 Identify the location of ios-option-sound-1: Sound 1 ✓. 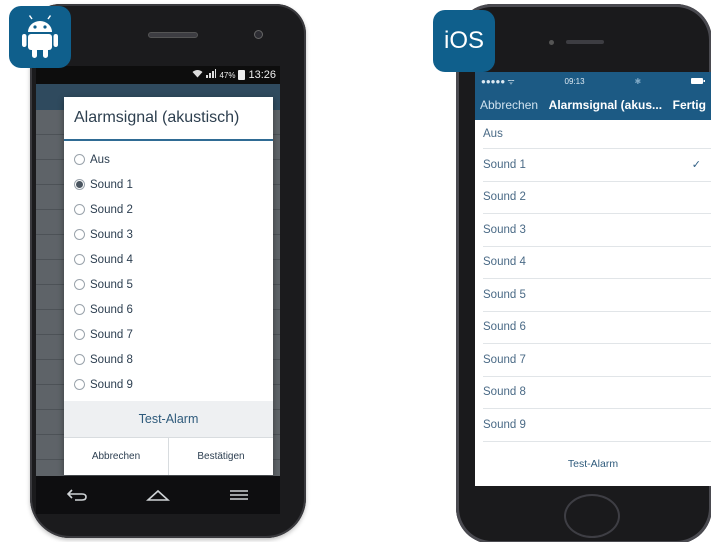
(597, 165).